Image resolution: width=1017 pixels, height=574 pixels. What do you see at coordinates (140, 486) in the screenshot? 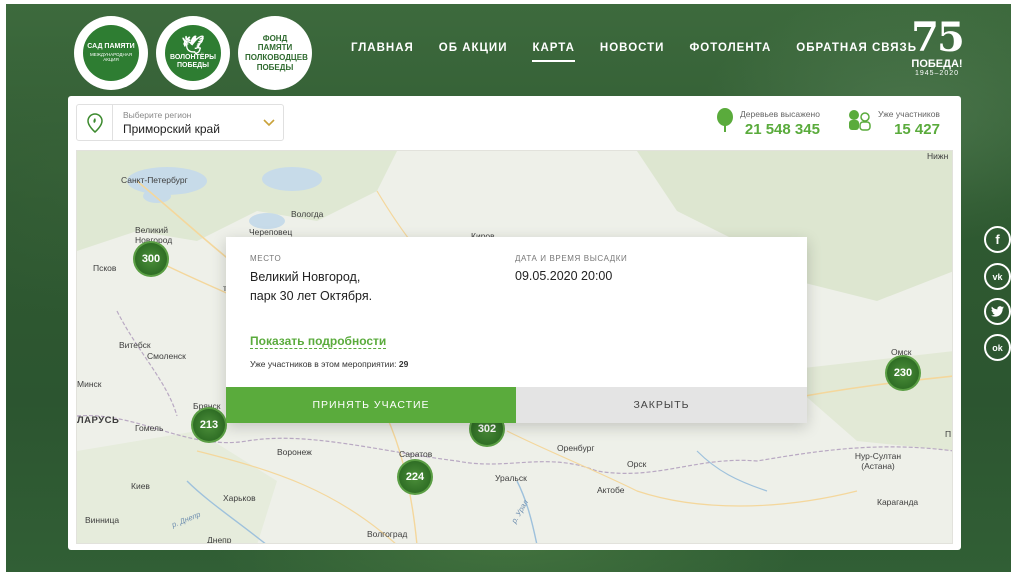
I see `city-label: Киев` at bounding box center [140, 486].